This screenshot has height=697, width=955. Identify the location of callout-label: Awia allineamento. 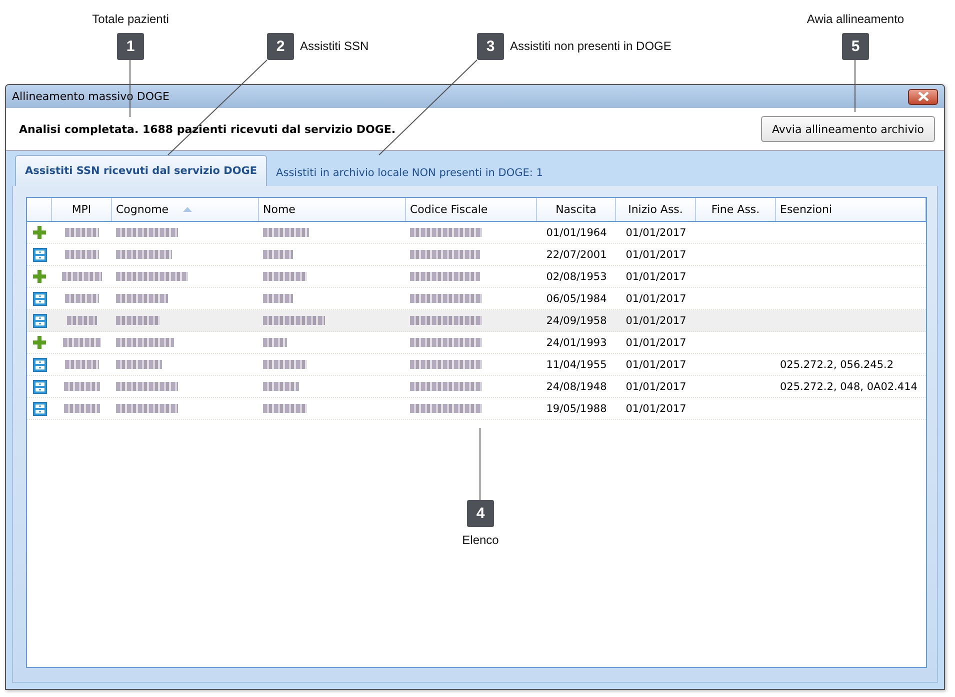
(855, 19).